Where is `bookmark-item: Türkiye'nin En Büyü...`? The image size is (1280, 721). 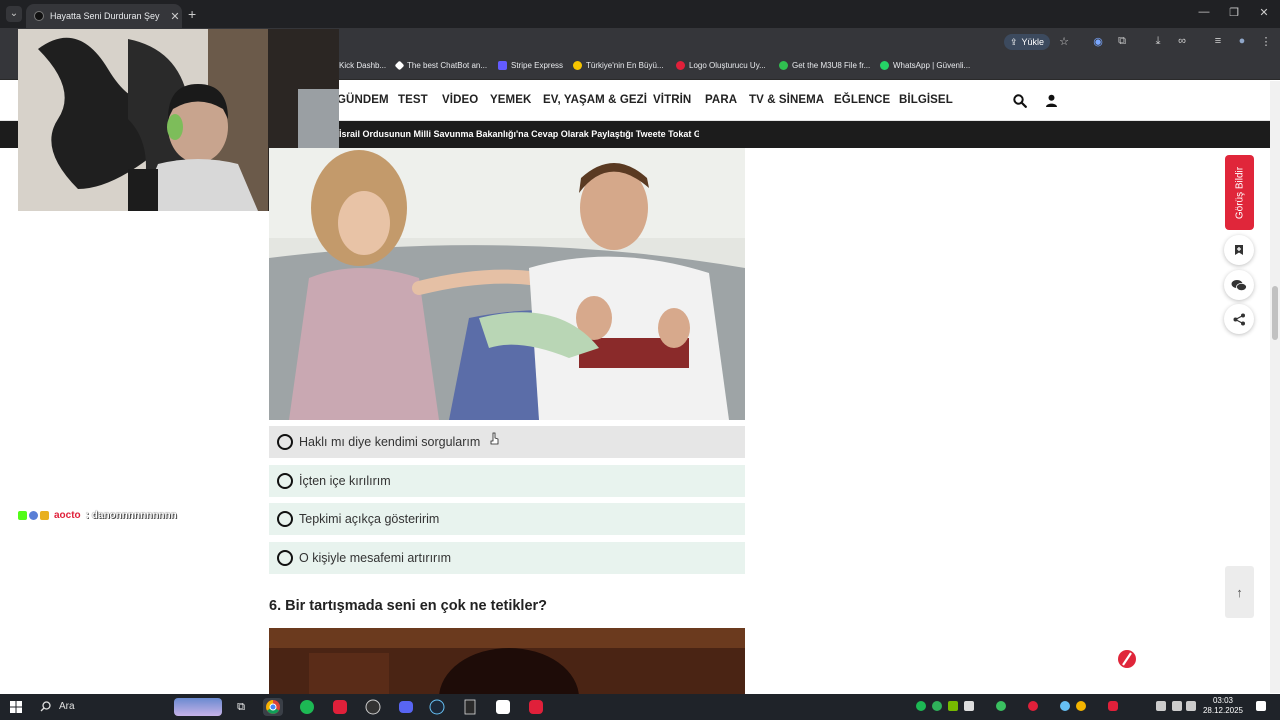
bookmark-item: Türkiye'nin En Büyü... is located at coordinates (618, 65).